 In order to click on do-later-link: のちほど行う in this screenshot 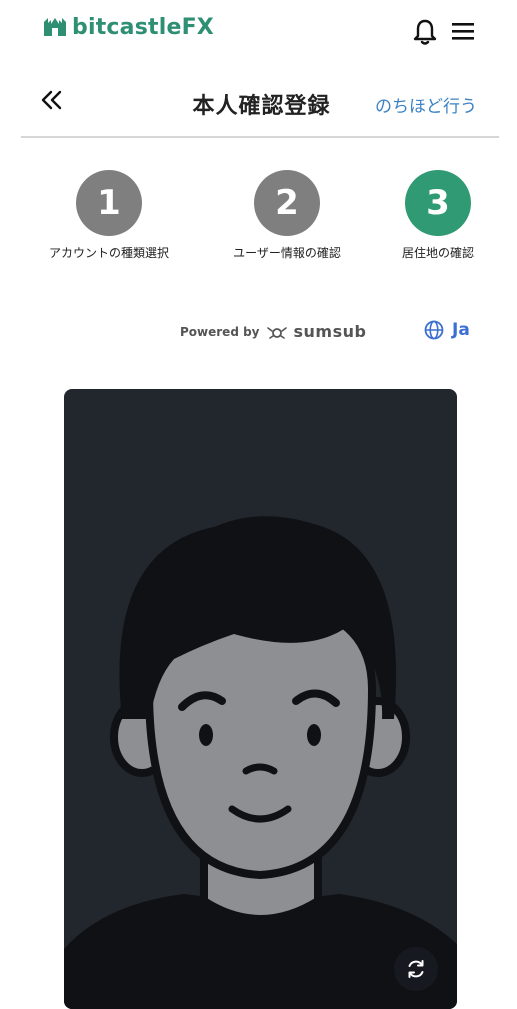, I will do `click(426, 104)`.